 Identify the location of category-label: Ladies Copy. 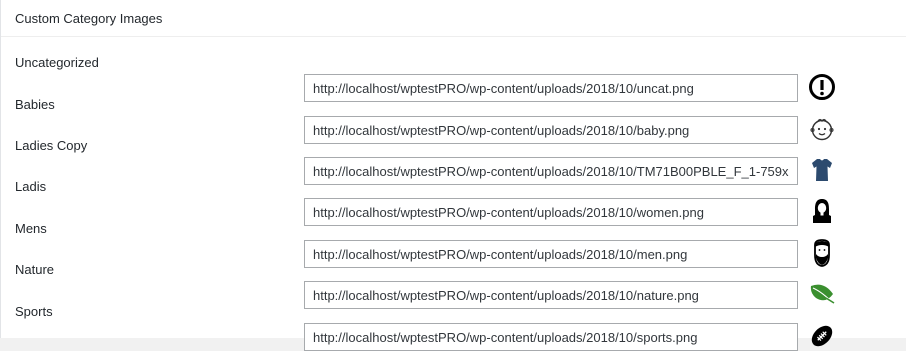
(51, 145).